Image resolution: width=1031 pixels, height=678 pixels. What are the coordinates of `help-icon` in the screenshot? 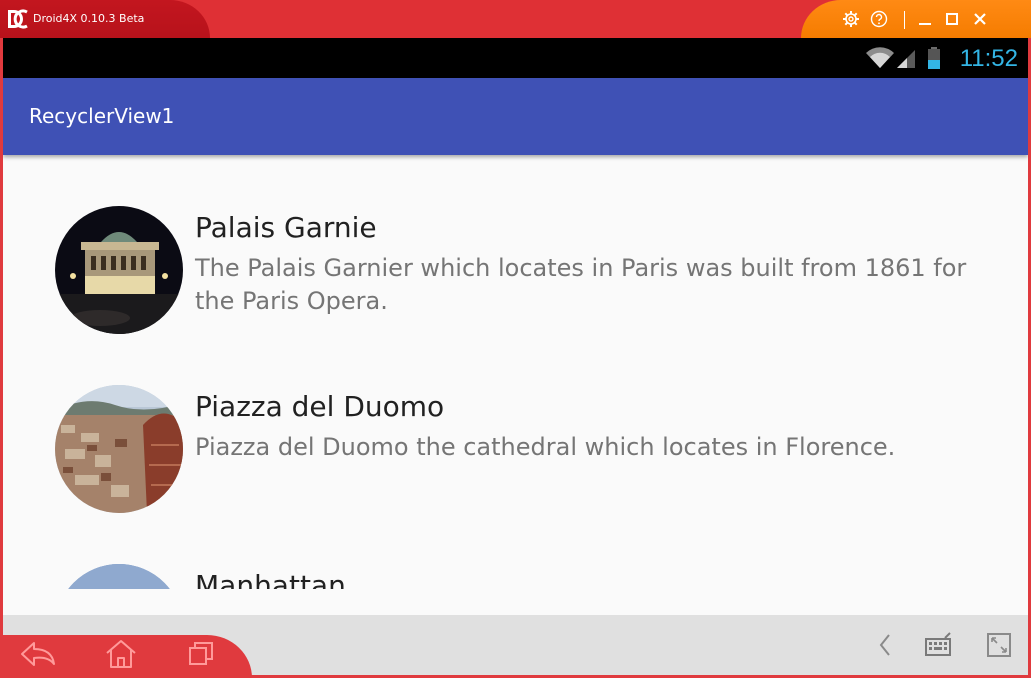 It's located at (879, 19).